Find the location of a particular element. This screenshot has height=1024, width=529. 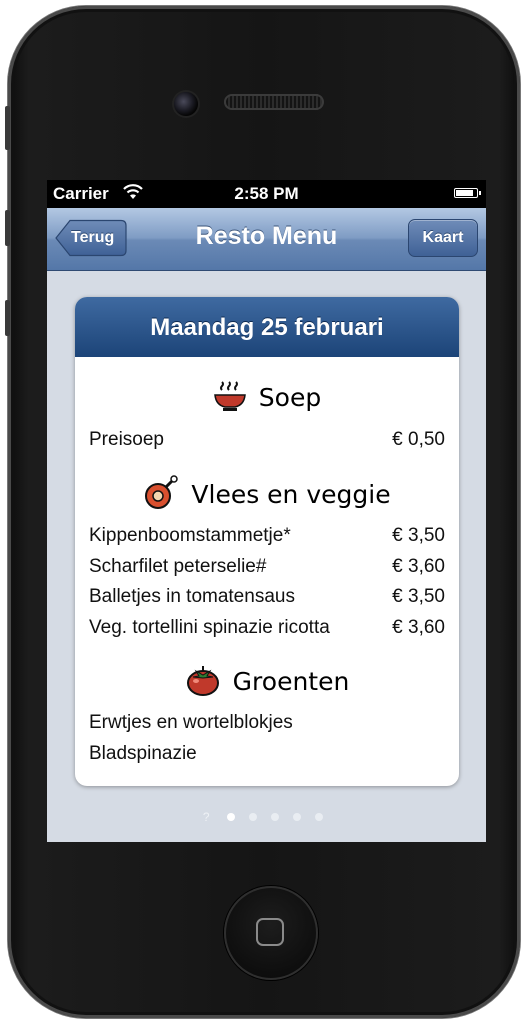

home-square-icon is located at coordinates (270, 932).